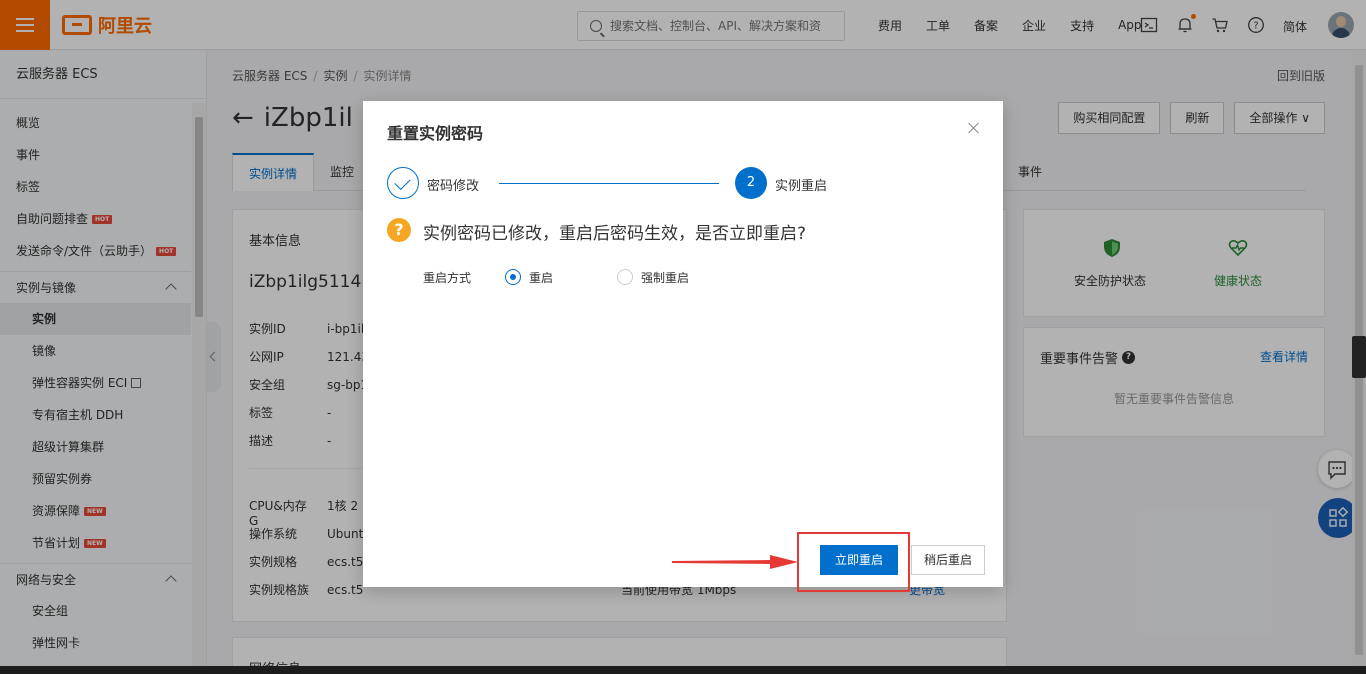 The image size is (1366, 674). I want to click on radio-restart-label: 重启, so click(541, 277).